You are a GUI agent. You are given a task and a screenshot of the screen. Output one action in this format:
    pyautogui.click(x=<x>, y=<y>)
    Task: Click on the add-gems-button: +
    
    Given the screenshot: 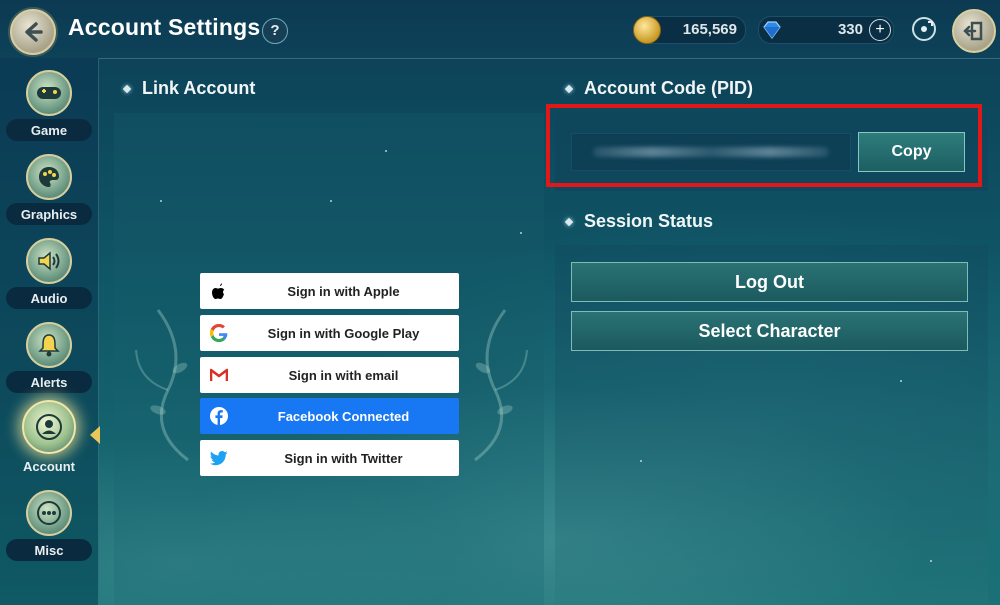 What is the action you would take?
    pyautogui.click(x=880, y=30)
    